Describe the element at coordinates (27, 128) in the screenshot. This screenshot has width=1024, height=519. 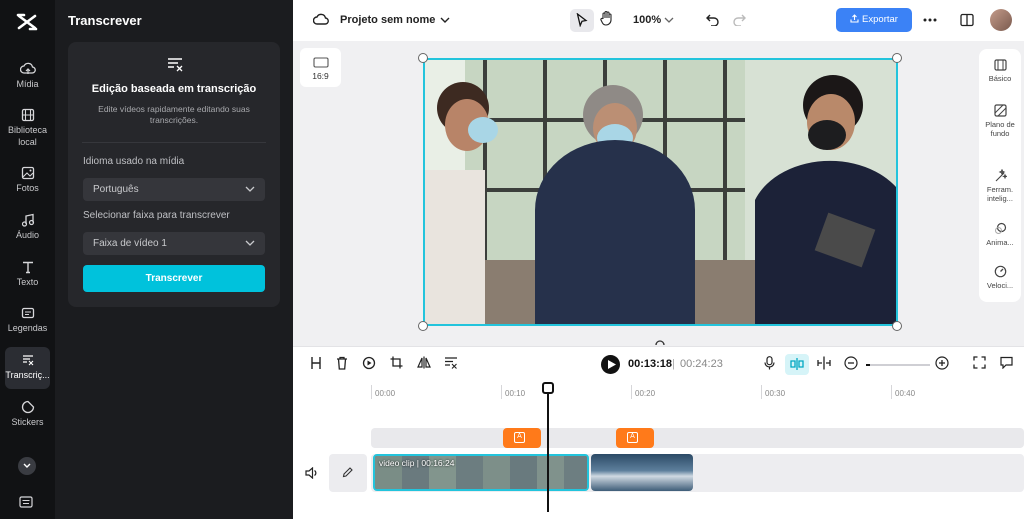
I see `nav-item-local-library: Biblioteca local` at that location.